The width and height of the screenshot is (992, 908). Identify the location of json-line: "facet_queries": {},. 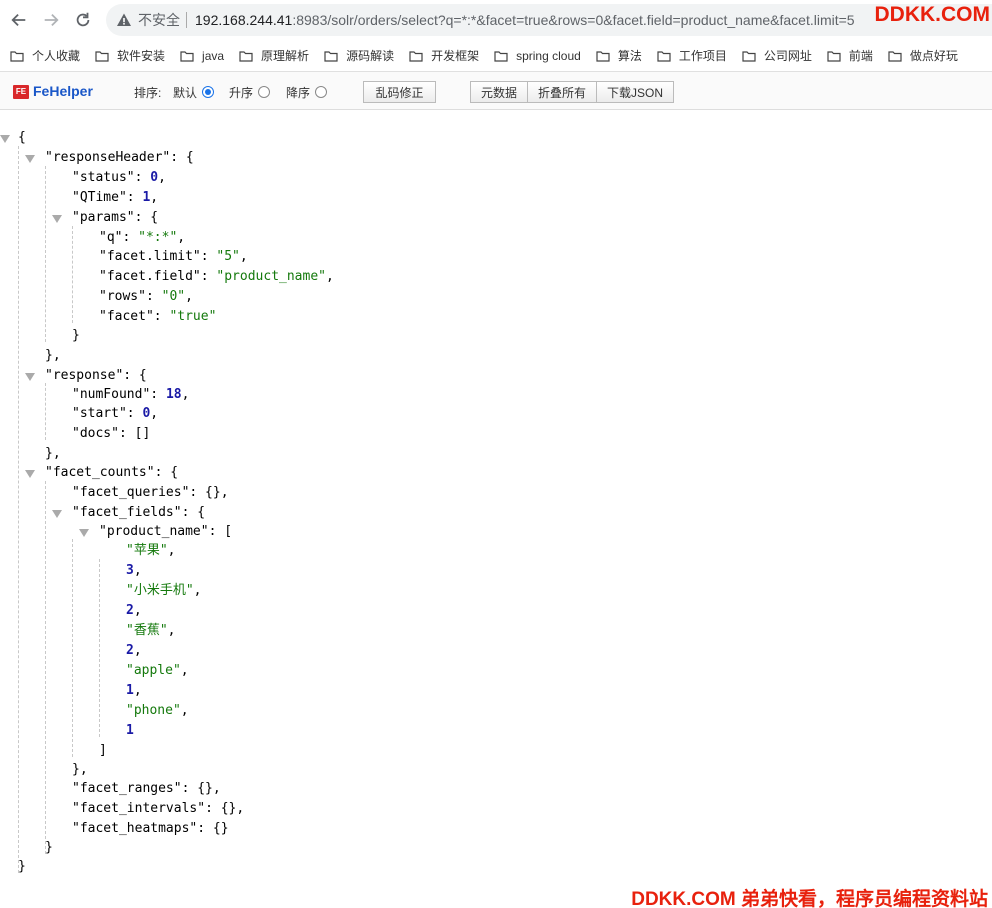
(150, 492).